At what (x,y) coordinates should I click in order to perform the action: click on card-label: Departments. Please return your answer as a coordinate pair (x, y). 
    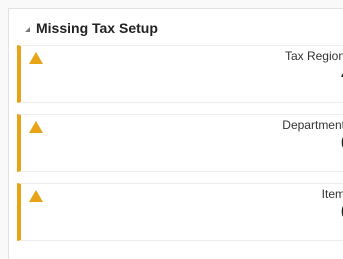
    Looking at the image, I should click on (312, 125).